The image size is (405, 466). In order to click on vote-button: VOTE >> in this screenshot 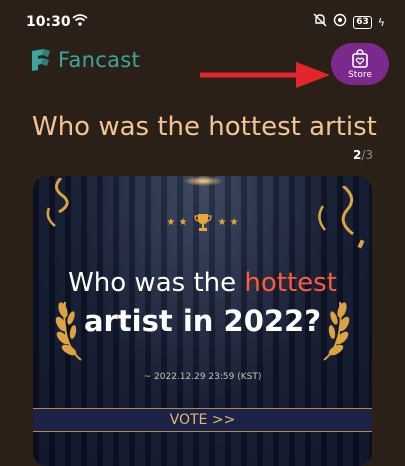, I will do `click(202, 420)`.